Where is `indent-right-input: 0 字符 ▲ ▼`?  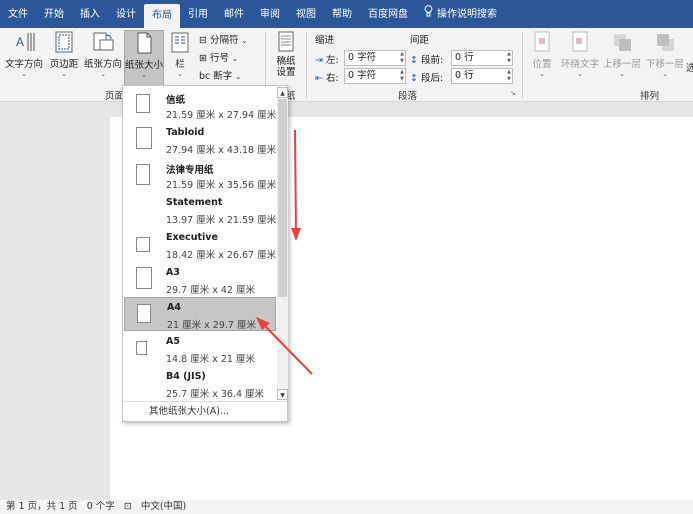
indent-right-input: 0 字符 ▲ ▼ is located at coordinates (375, 76).